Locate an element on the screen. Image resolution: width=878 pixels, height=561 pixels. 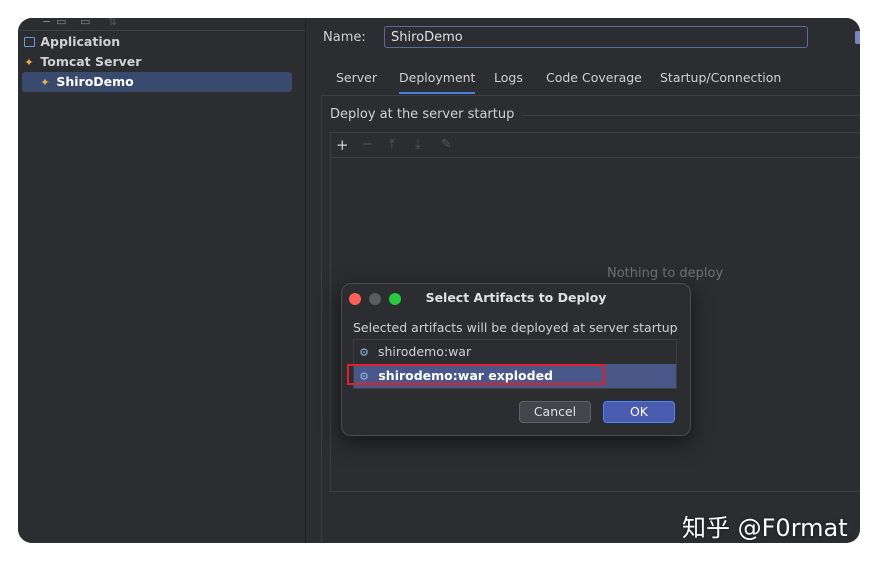
tab-server: Server is located at coordinates (356, 80).